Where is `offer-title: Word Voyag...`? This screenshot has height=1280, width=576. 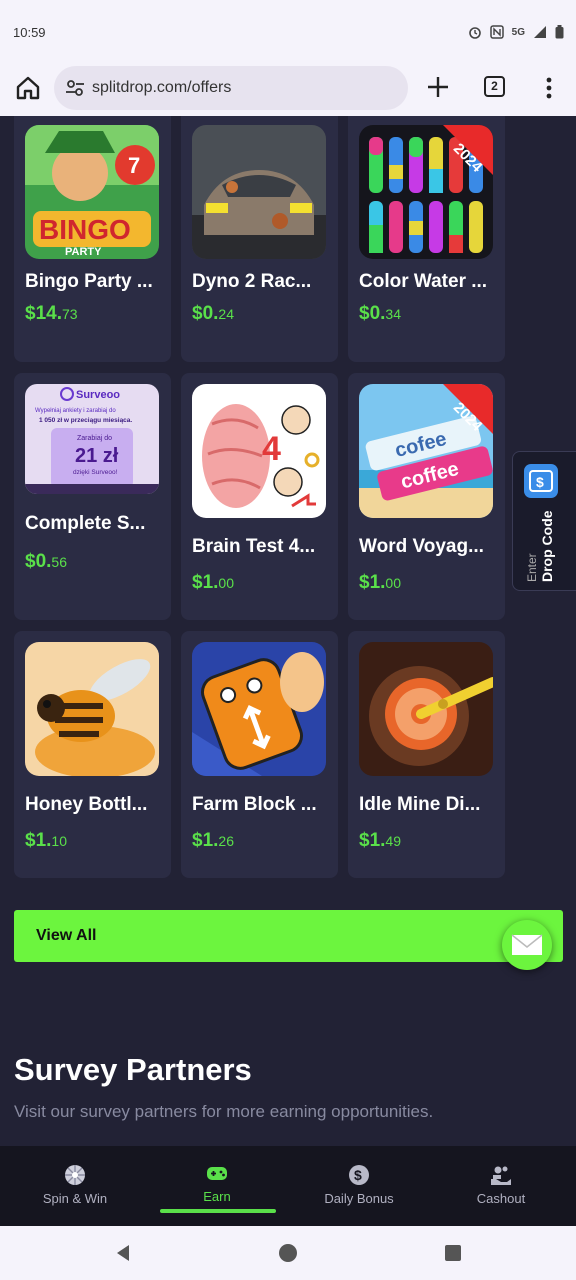
offer-title: Word Voyag... is located at coordinates (421, 546).